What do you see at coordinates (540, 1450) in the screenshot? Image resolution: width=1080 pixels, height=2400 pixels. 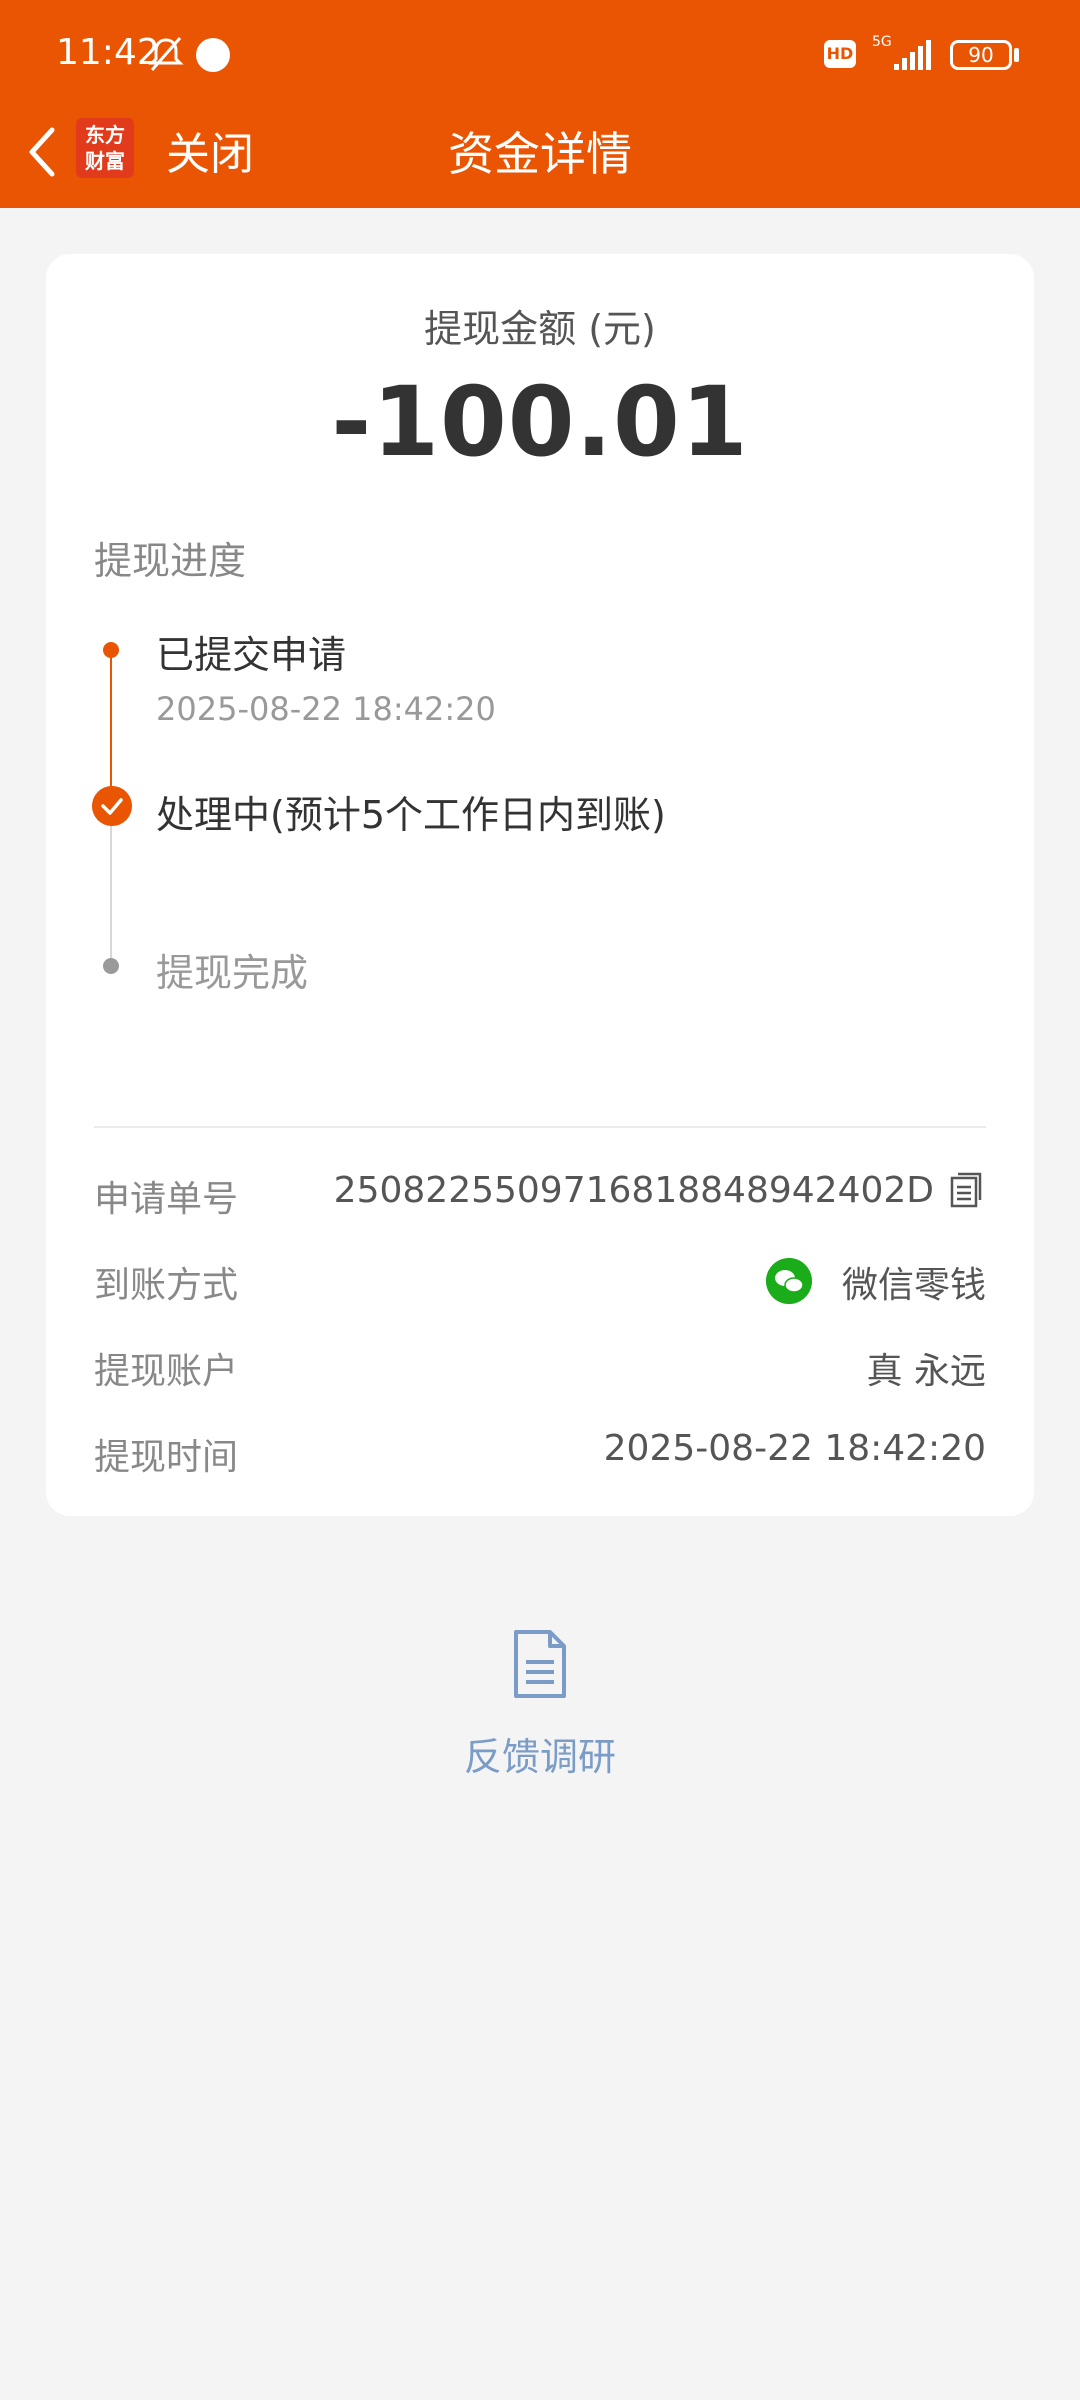 I see `info-row-time: 提现时间 2025-08-22 18:42:20` at bounding box center [540, 1450].